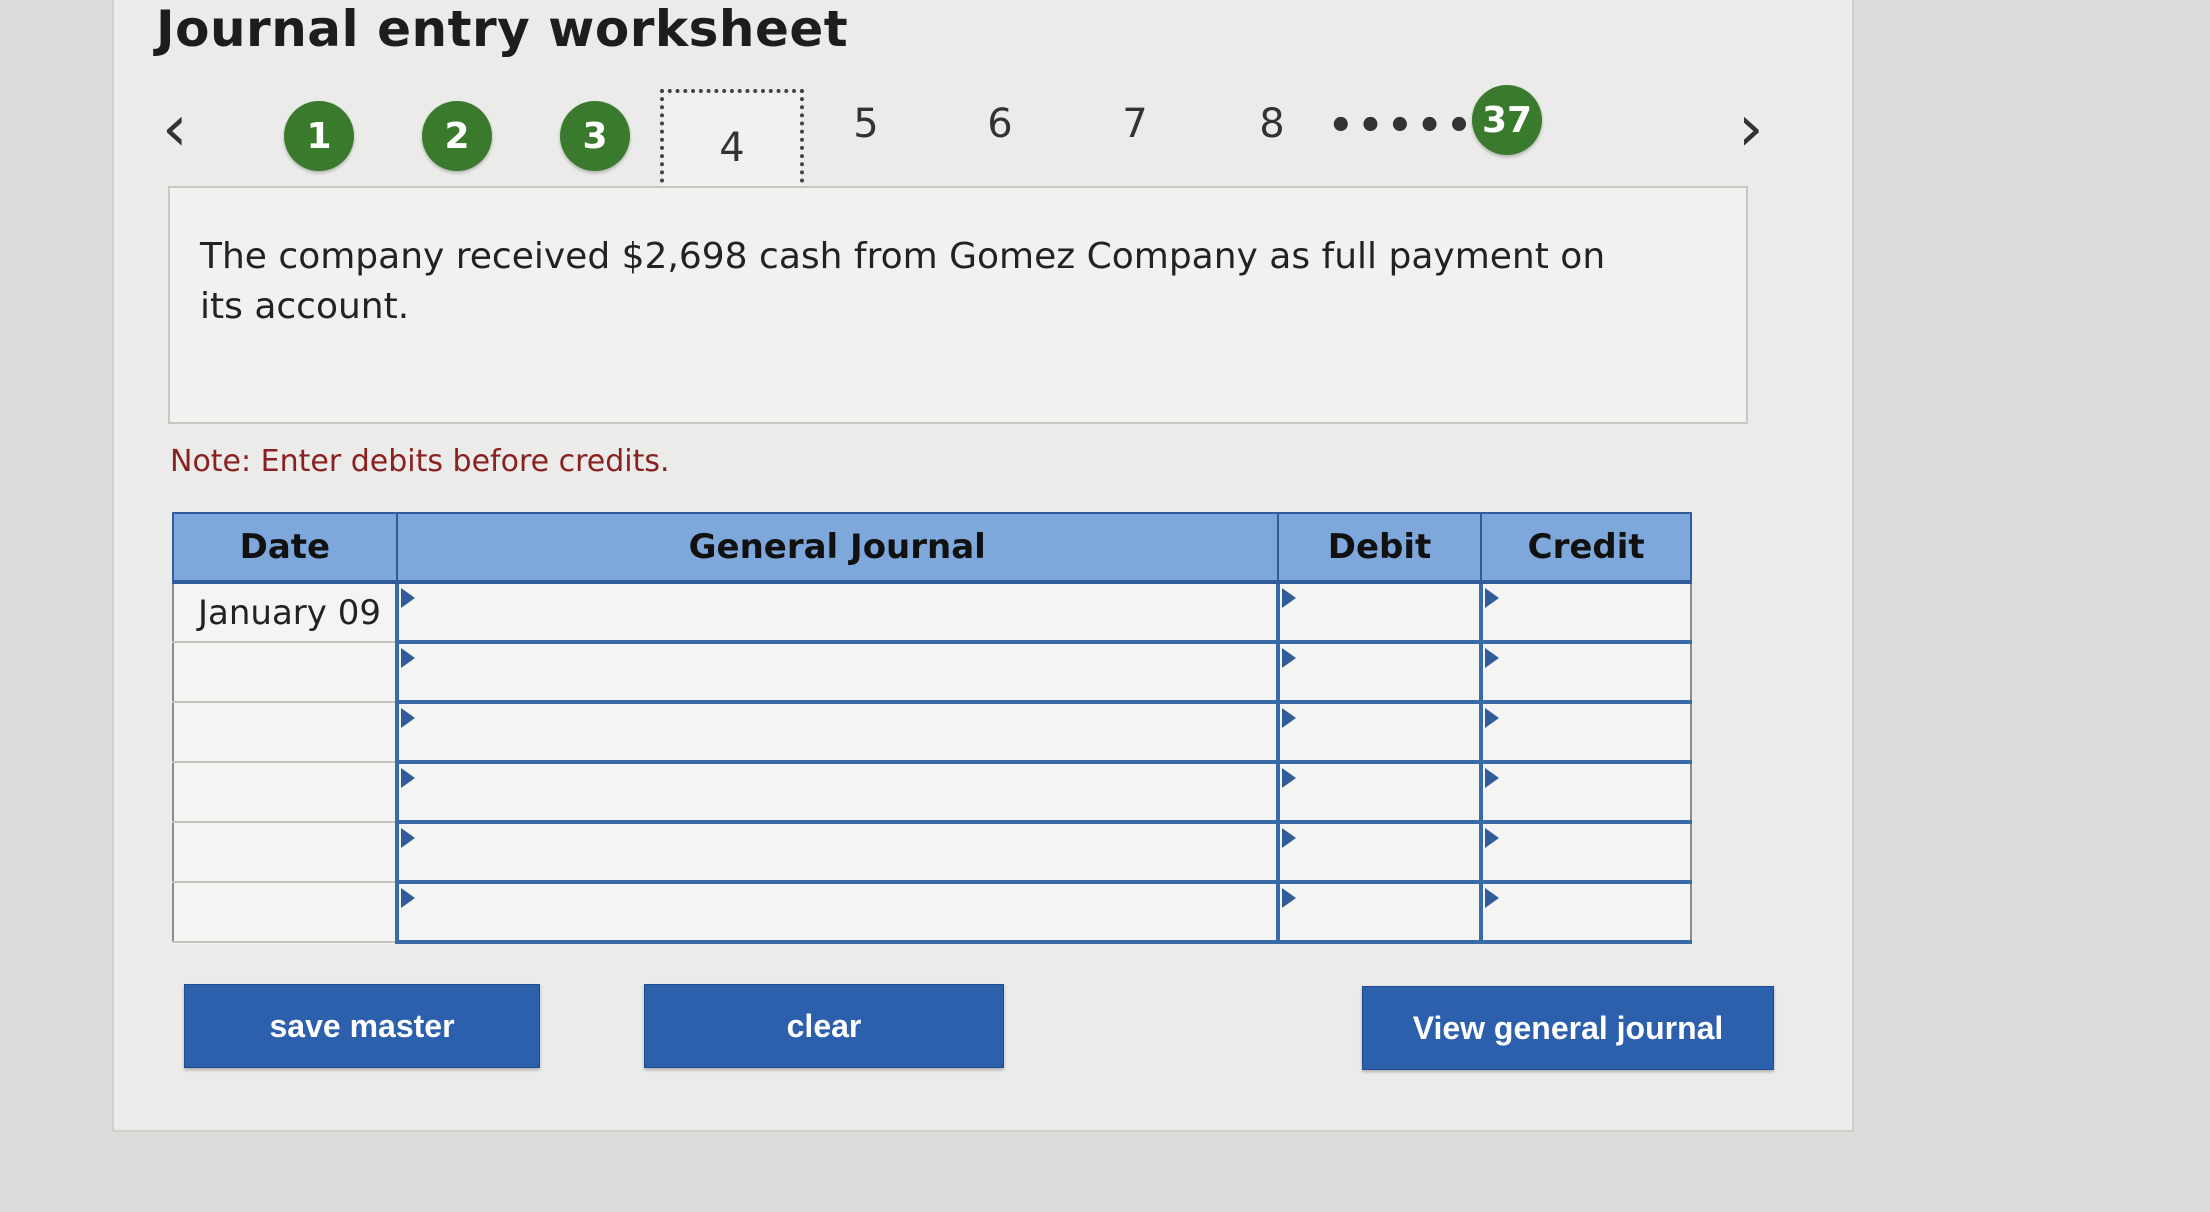  Describe the element at coordinates (319, 136) in the screenshot. I see `page-1-button: 1` at that location.